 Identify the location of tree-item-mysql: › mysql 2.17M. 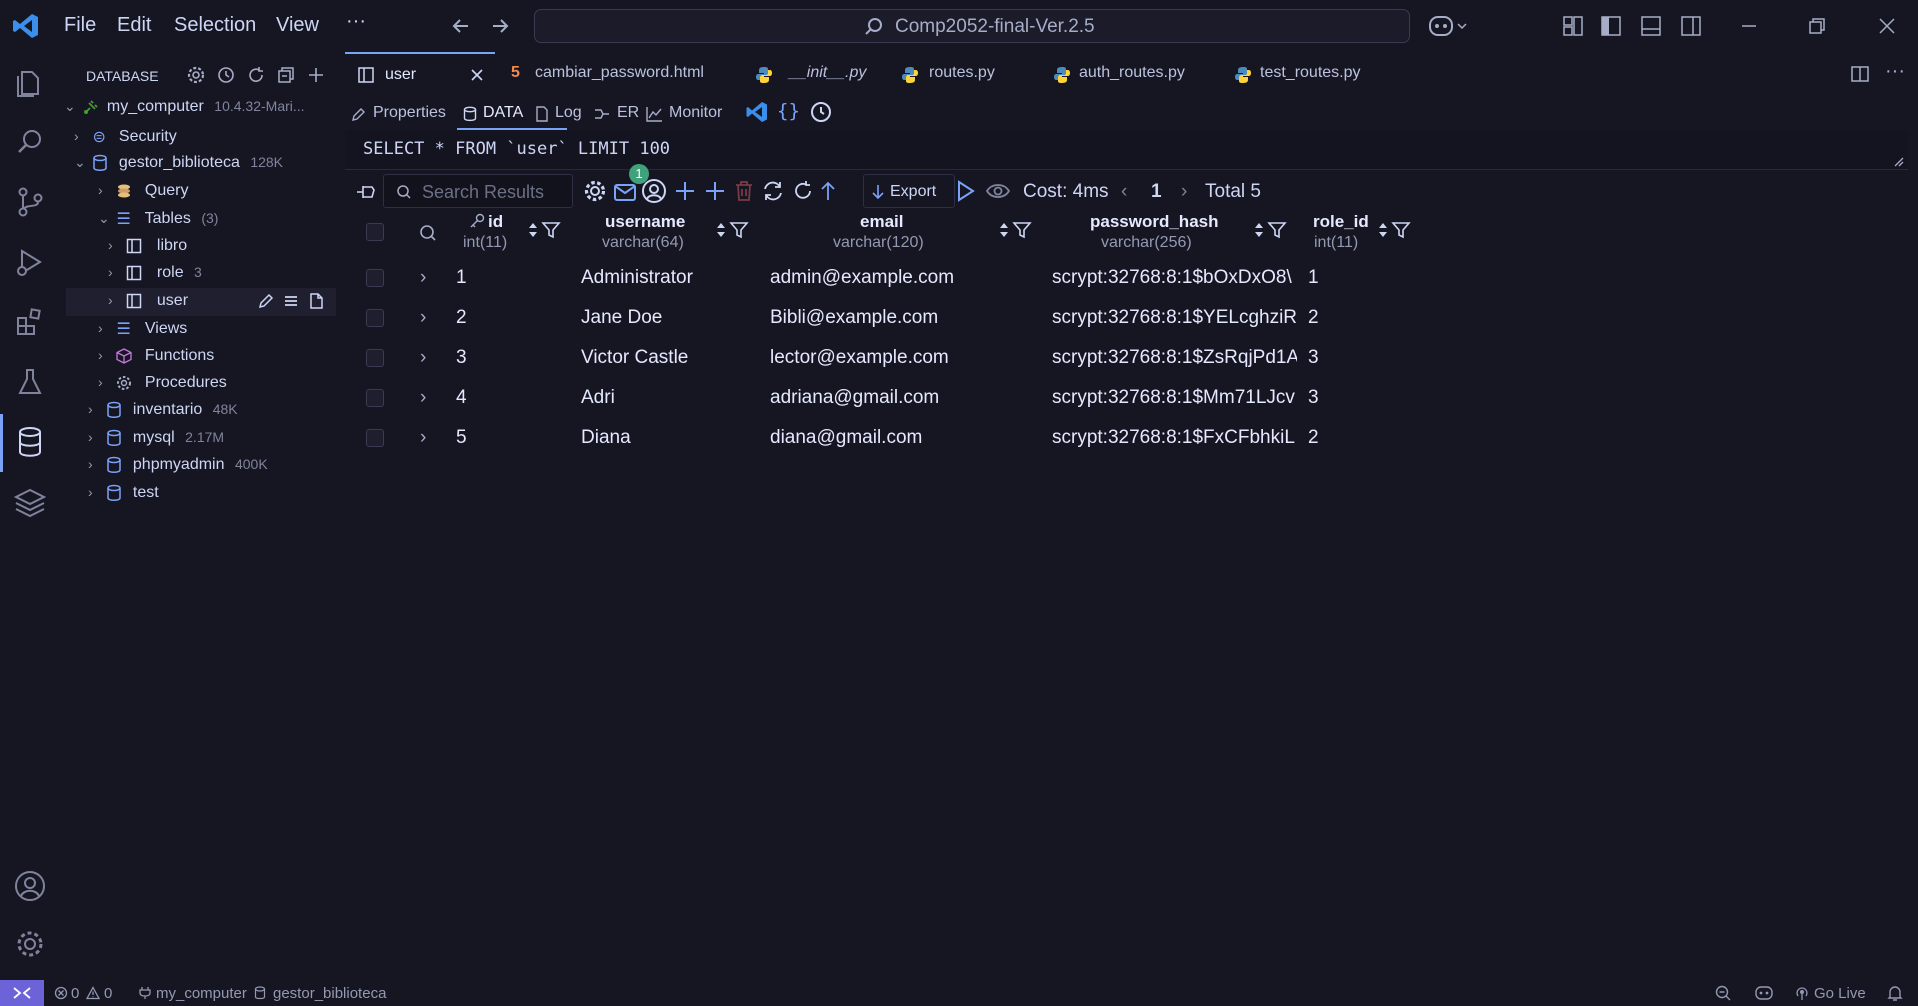
(156, 442).